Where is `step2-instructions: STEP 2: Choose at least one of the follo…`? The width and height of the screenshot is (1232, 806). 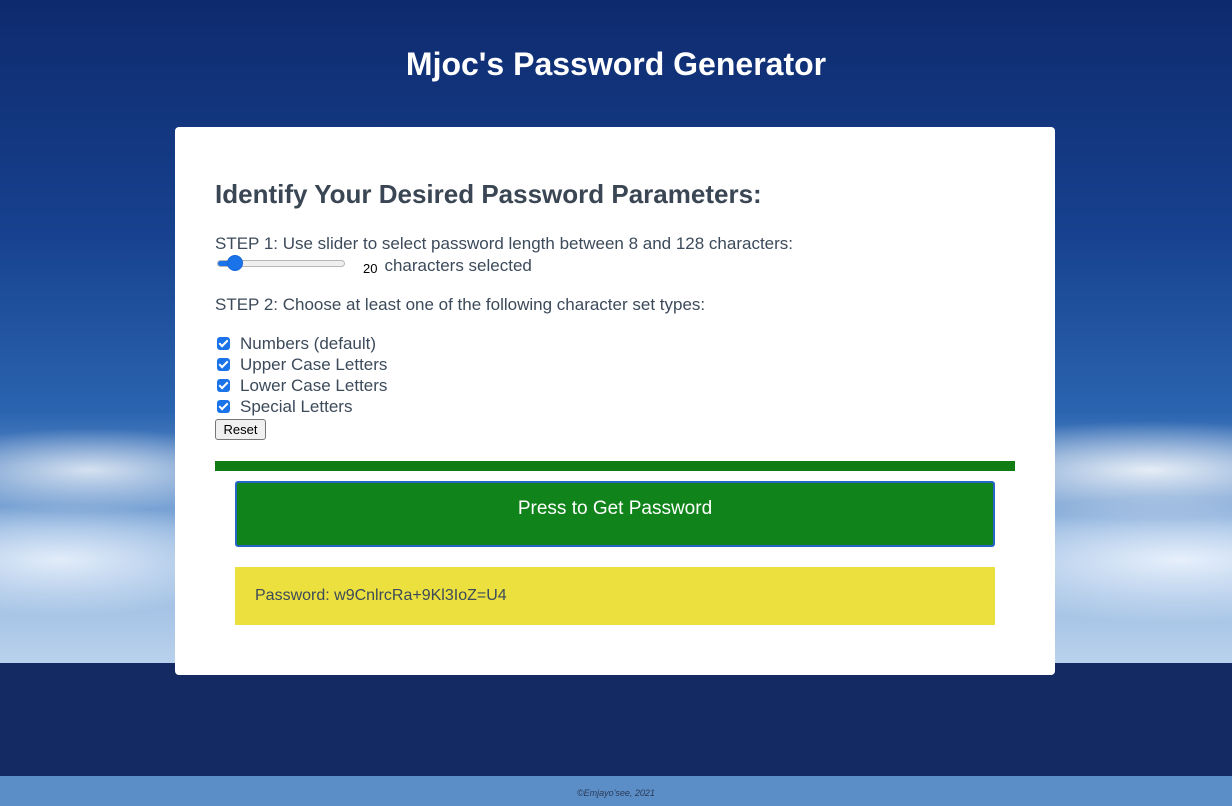
step2-instructions: STEP 2: Choose at least one of the follo… is located at coordinates (460, 304).